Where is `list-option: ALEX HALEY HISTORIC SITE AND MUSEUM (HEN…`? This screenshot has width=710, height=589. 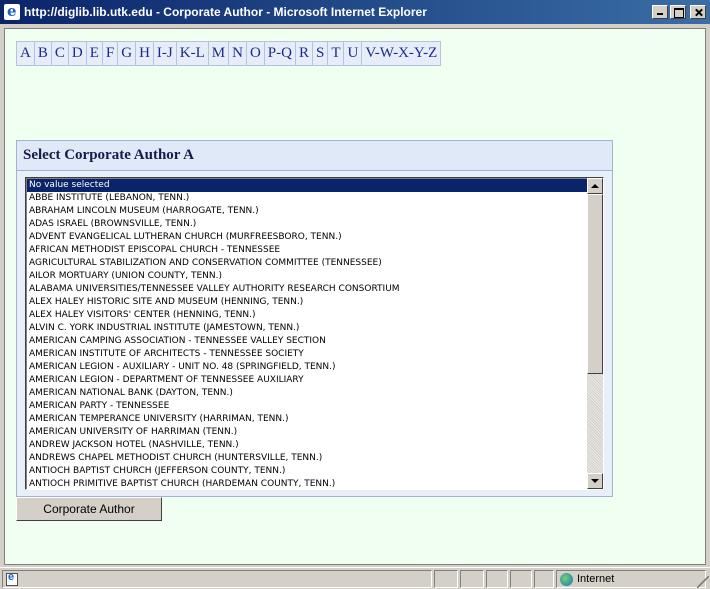 list-option: ALEX HALEY HISTORIC SITE AND MUSEUM (HEN… is located at coordinates (307, 302).